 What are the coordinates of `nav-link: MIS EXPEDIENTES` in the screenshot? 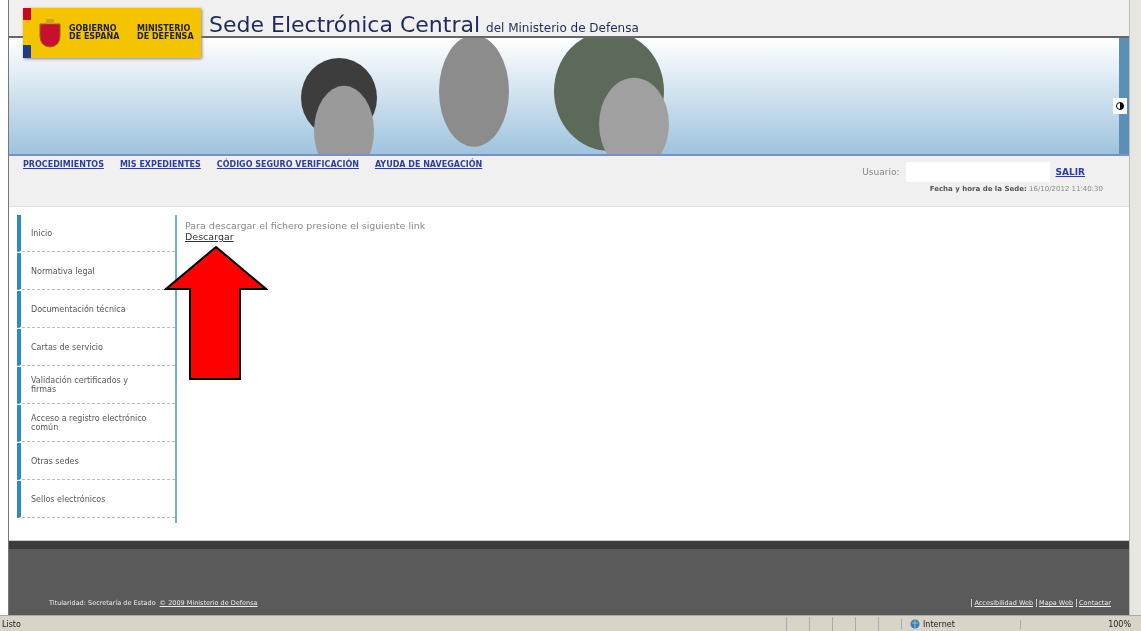 It's located at (160, 183).